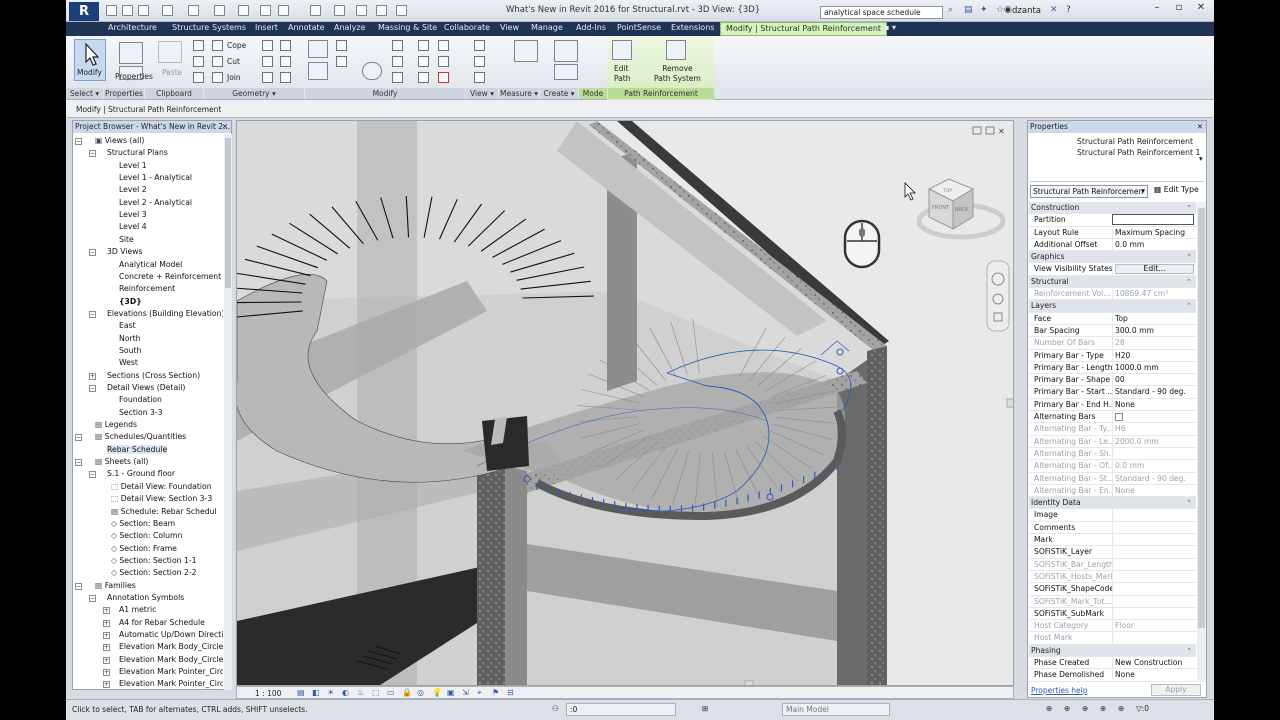  What do you see at coordinates (465, 692) in the screenshot?
I see `highlight-displacement-icon: ⇲` at bounding box center [465, 692].